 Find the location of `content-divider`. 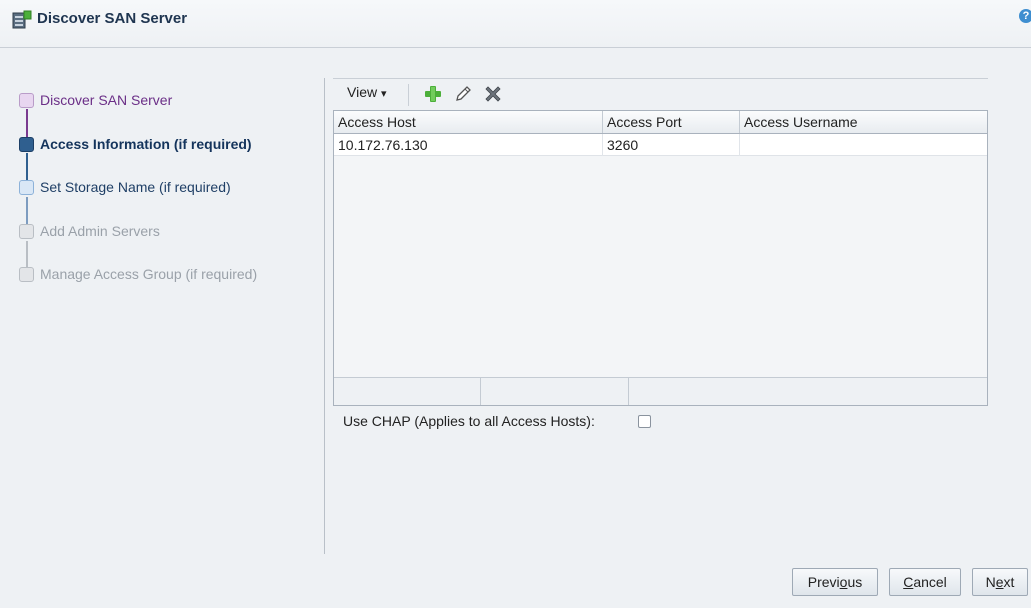

content-divider is located at coordinates (324, 316).